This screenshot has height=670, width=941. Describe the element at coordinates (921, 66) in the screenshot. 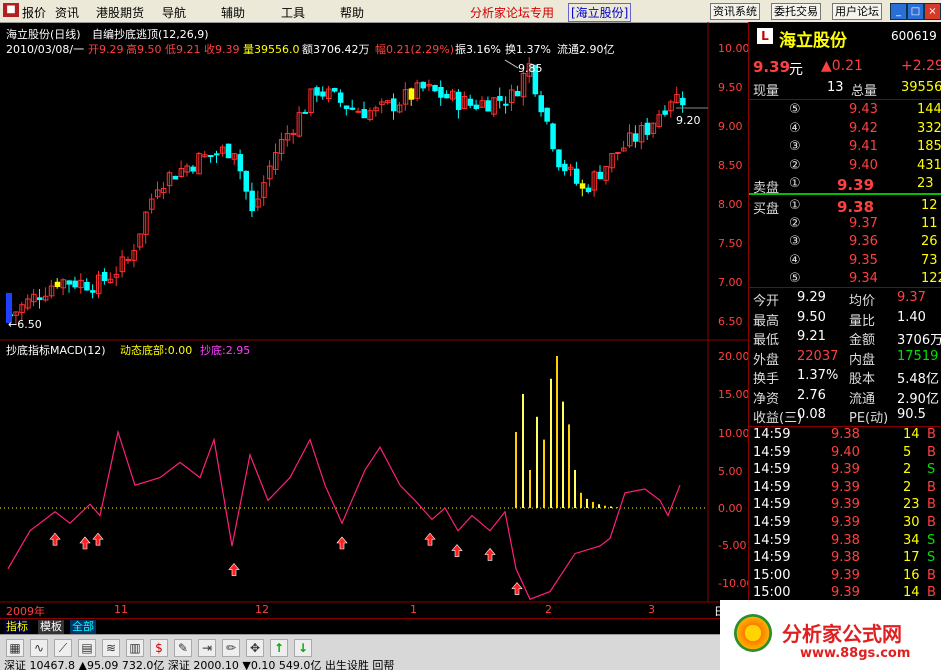

I see `price-change-pct: +2.29` at that location.